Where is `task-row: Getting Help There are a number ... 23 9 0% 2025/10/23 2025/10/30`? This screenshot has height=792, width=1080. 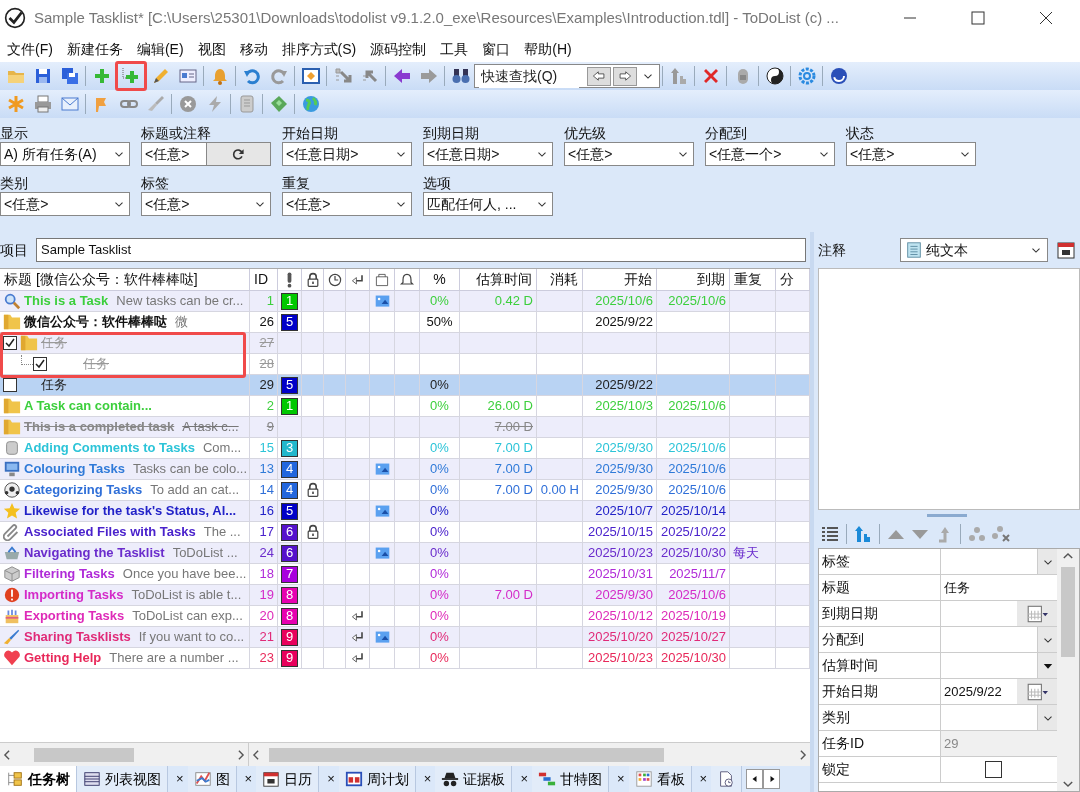
task-row: Getting Help There are a number ... 23 9 0% 2025/10/23 2025/10/30 is located at coordinates (405, 658).